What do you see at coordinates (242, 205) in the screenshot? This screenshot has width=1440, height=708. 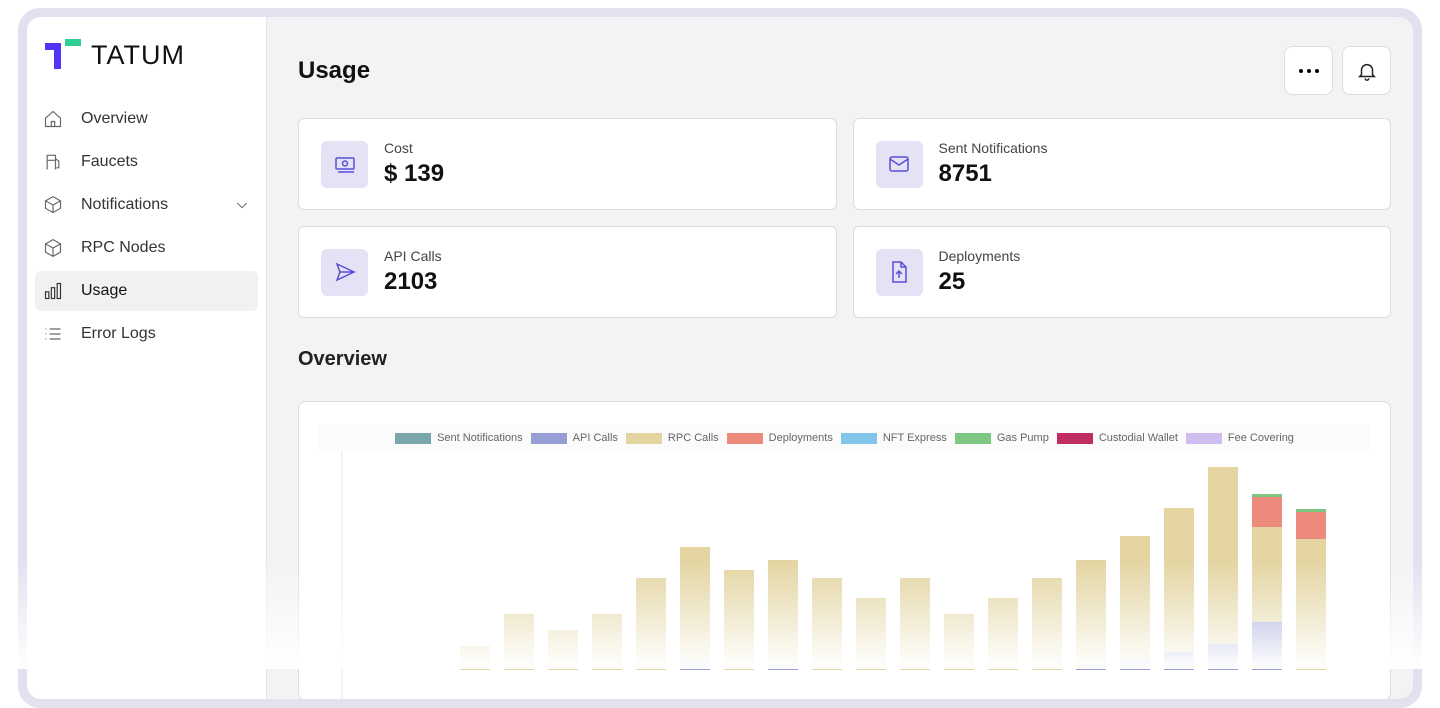 I see `chevron-down-icon` at bounding box center [242, 205].